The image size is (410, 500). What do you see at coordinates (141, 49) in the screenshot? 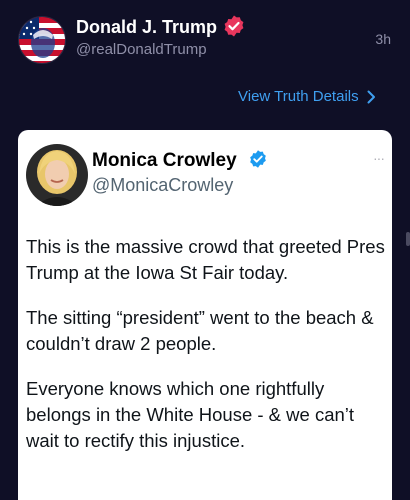
I see `author-handle: @realDonaldTrump` at bounding box center [141, 49].